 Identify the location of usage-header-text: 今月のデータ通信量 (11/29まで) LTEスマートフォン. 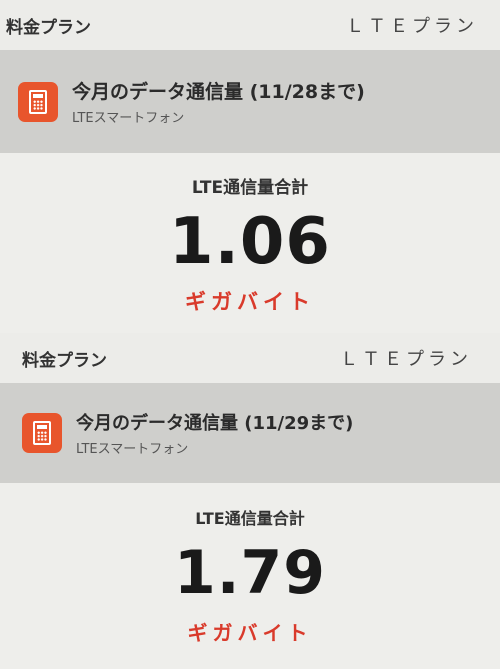
(214, 433).